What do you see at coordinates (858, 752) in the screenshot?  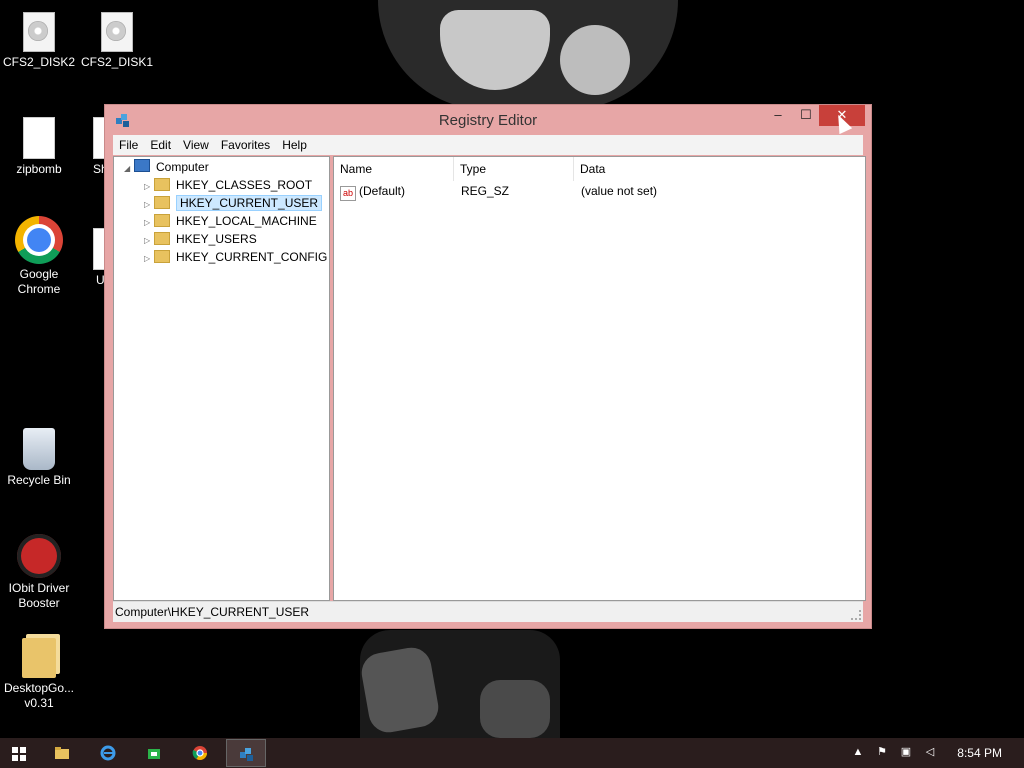 I see `show-hidden-icons-icon: ▲` at bounding box center [858, 752].